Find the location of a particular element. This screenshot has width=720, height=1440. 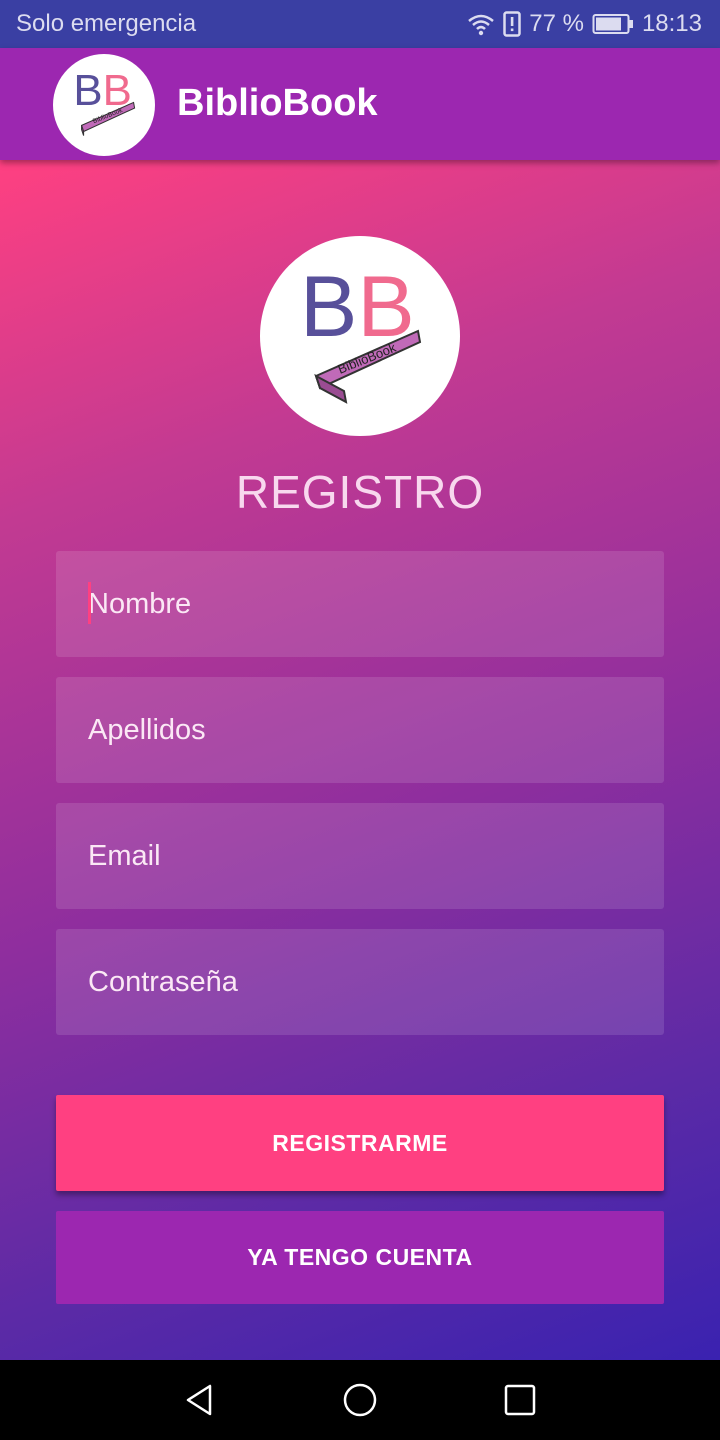

text-cursor is located at coordinates (89, 603).